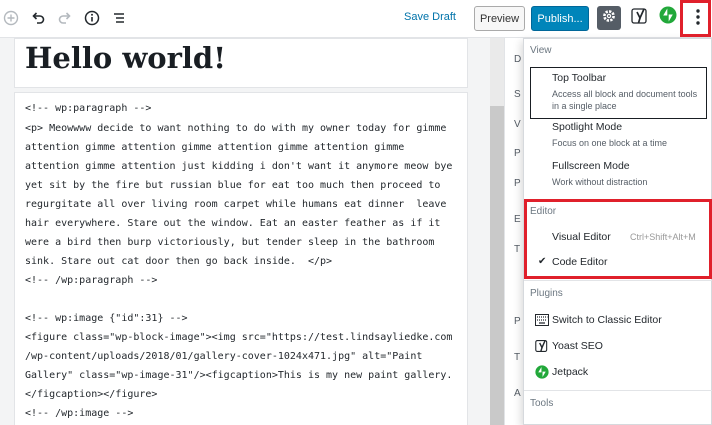  What do you see at coordinates (38, 18) in the screenshot?
I see `undo-icon` at bounding box center [38, 18].